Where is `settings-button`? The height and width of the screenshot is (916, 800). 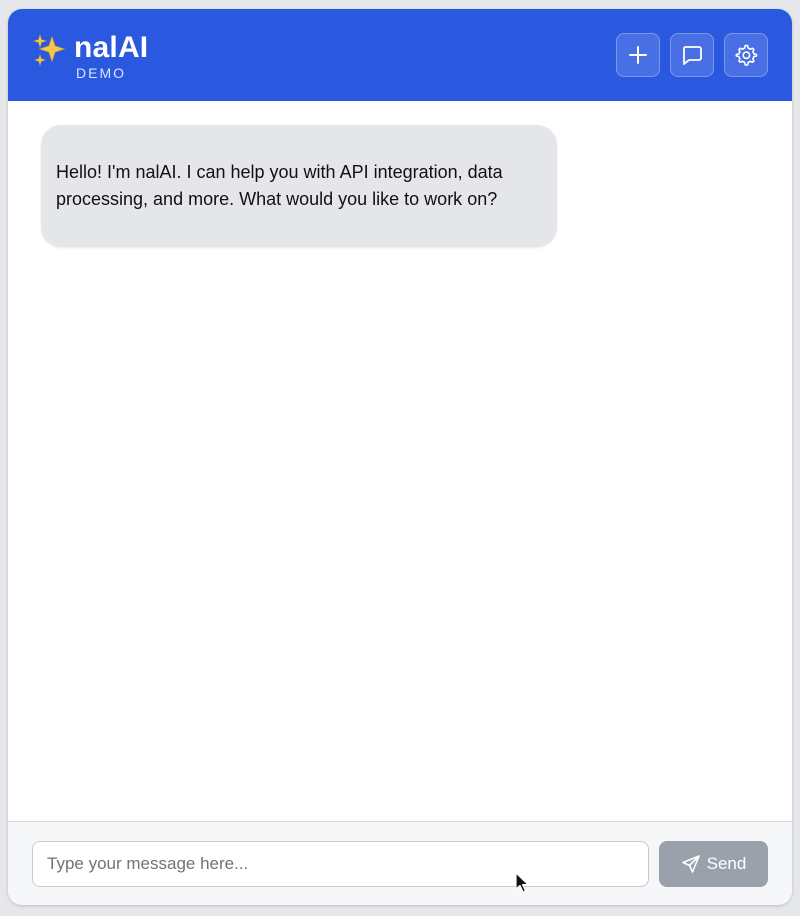
settings-button is located at coordinates (746, 55).